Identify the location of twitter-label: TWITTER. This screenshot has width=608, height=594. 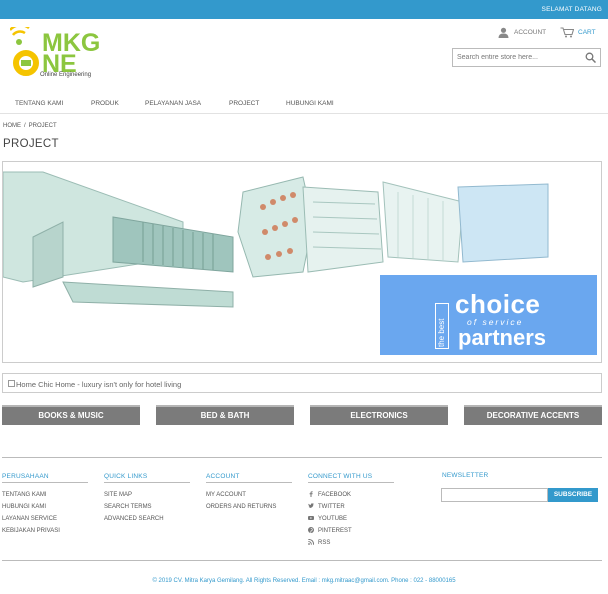
(331, 507).